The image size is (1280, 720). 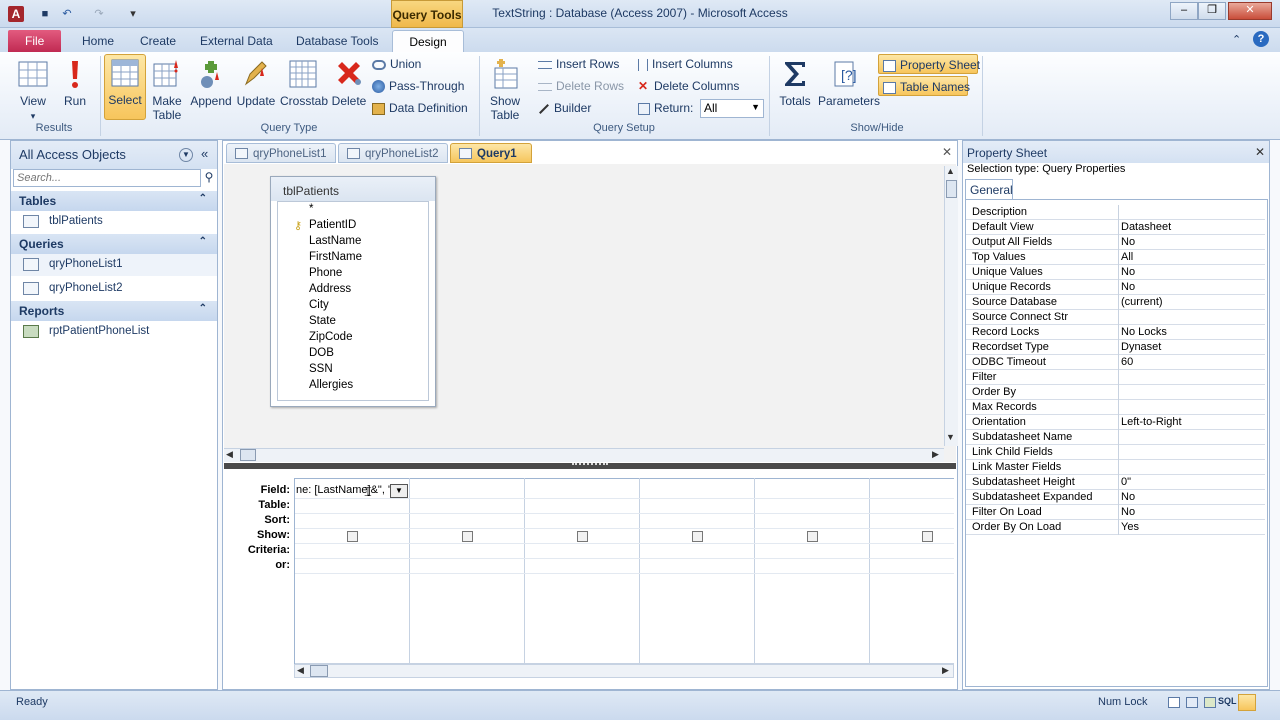 I want to click on delete-query-button: Delete, so click(x=349, y=88).